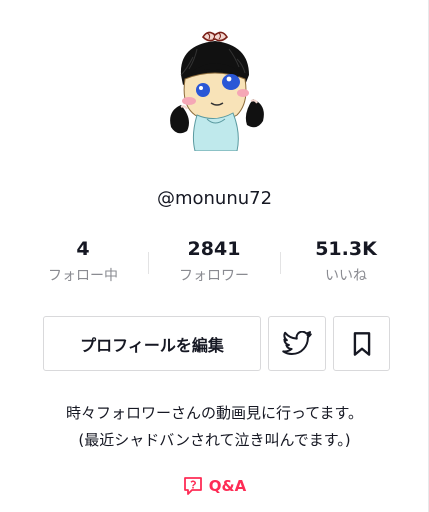  I want to click on bio-line-2: (最近シャドバンされて泣き叫んでます。), so click(214, 440).